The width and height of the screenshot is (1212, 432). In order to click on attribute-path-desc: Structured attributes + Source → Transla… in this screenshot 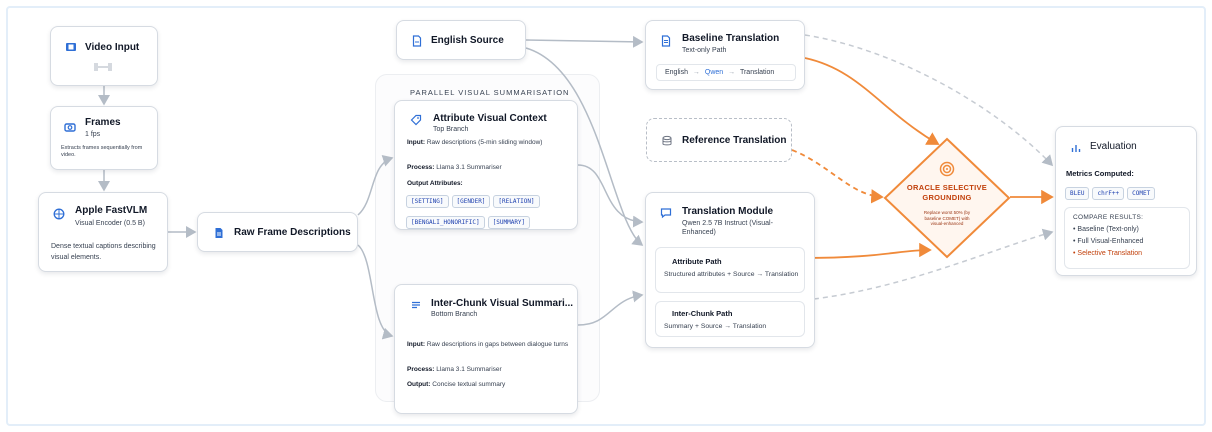, I will do `click(731, 274)`.